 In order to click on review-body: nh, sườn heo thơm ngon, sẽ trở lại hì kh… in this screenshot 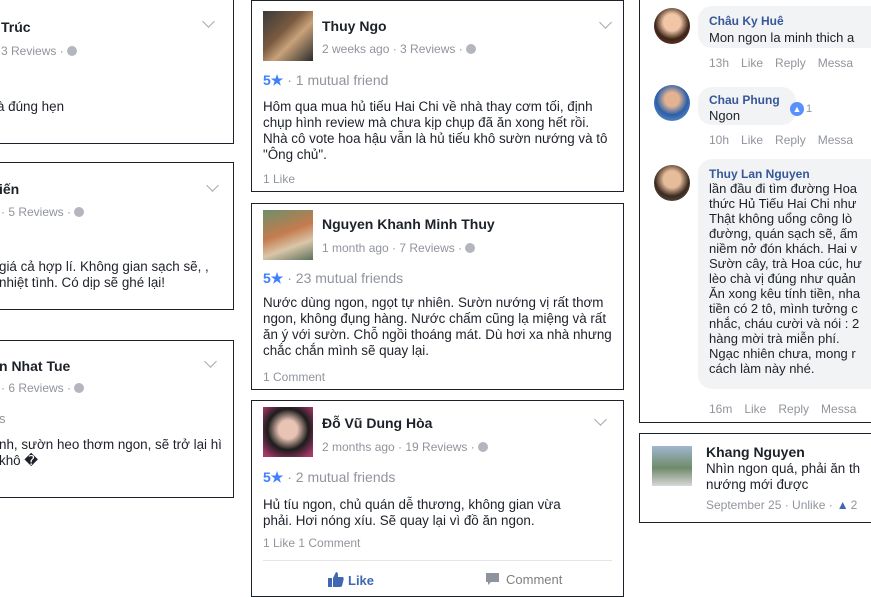, I will do `click(111, 452)`.